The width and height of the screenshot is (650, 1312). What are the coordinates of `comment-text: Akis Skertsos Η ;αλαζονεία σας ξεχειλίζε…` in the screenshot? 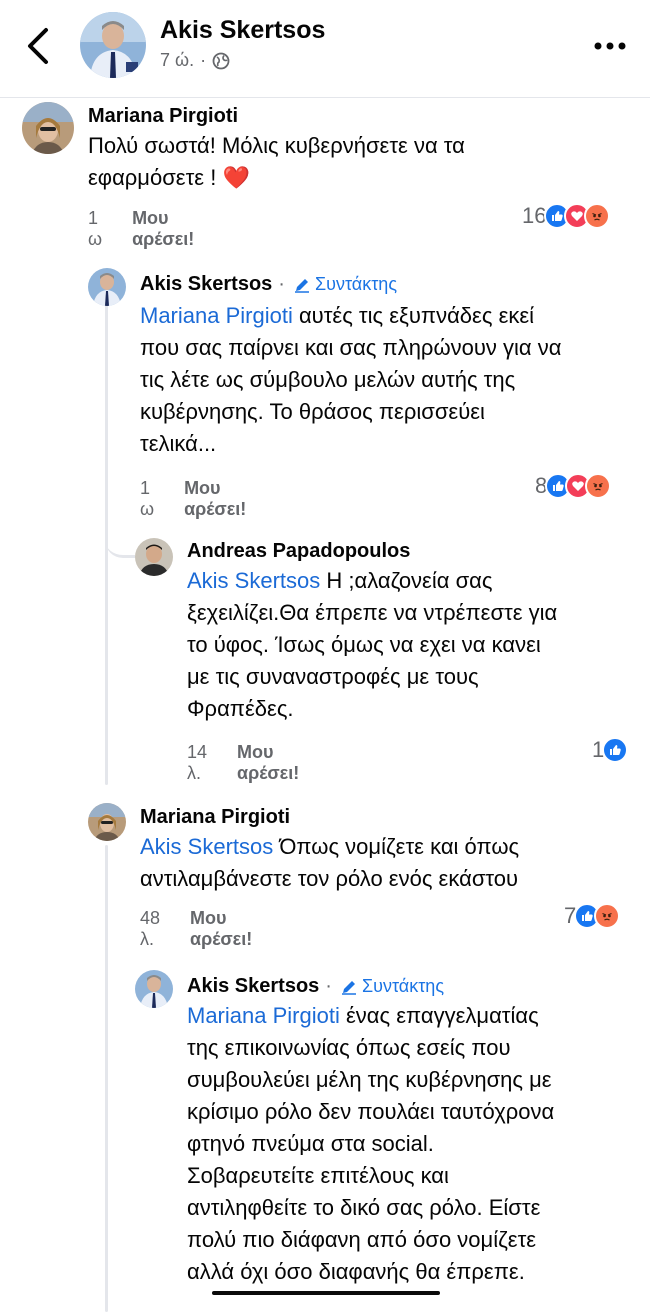 It's located at (407, 645).